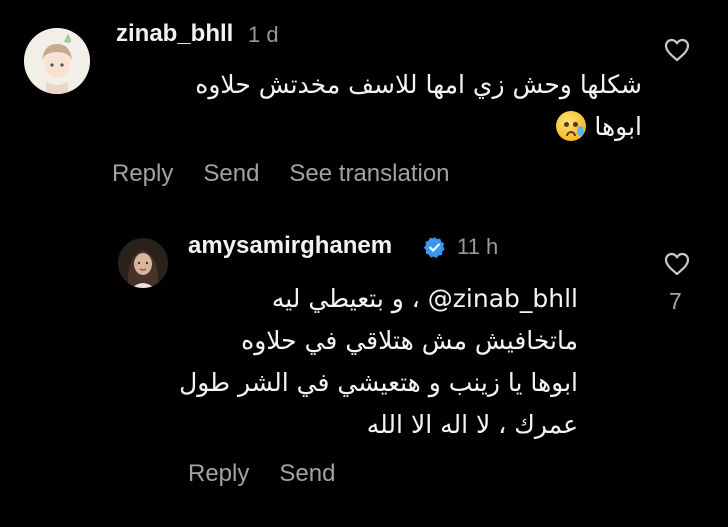  Describe the element at coordinates (503, 298) in the screenshot. I see `mention-link: @zinab_bhll` at that location.